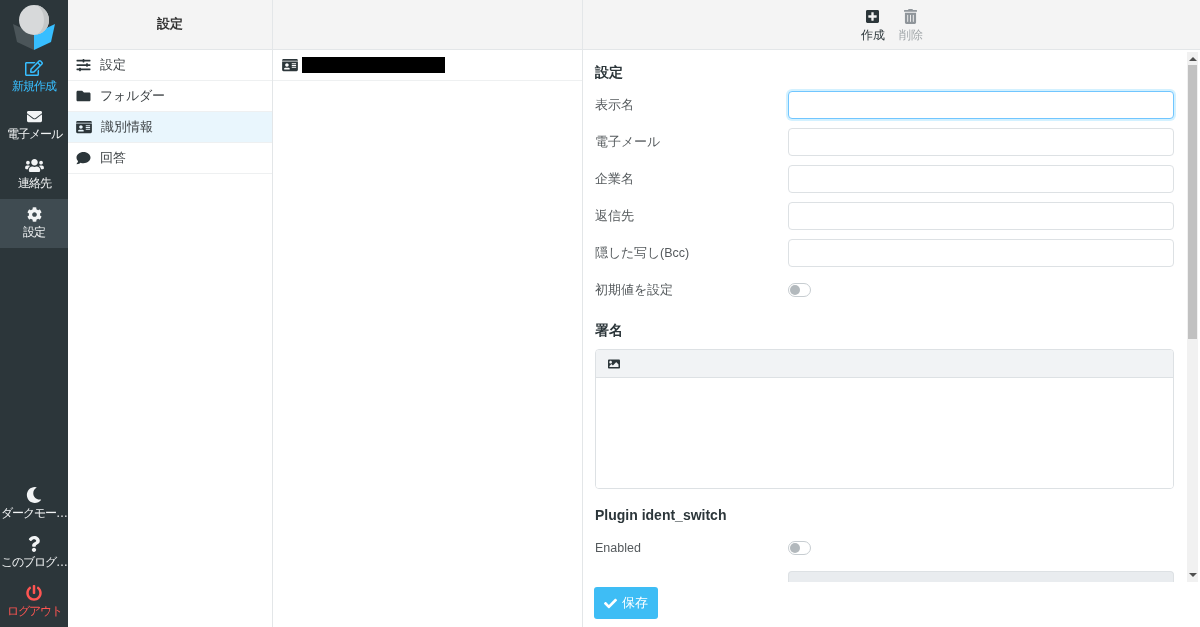 Image resolution: width=1200 pixels, height=627 pixels. What do you see at coordinates (34, 174) in the screenshot?
I see `nav-item: 連絡先` at bounding box center [34, 174].